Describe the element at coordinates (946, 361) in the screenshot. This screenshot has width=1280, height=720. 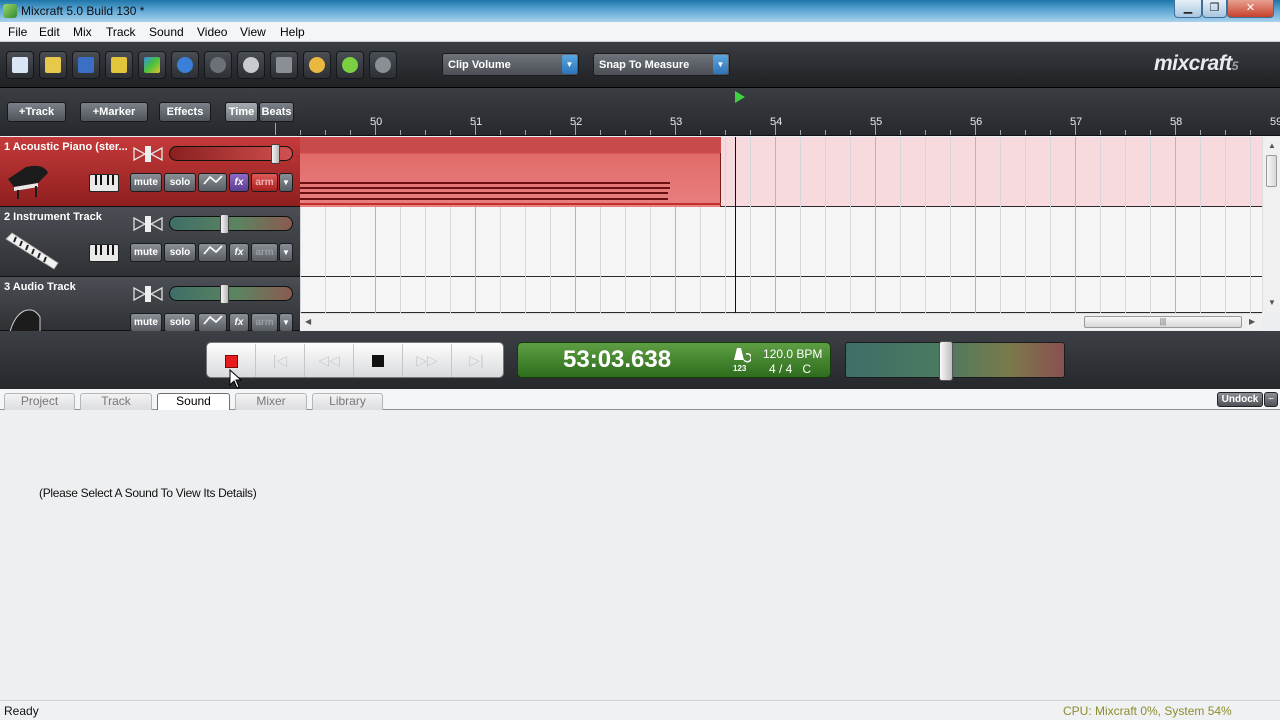
I see `master-volume-thumb` at that location.